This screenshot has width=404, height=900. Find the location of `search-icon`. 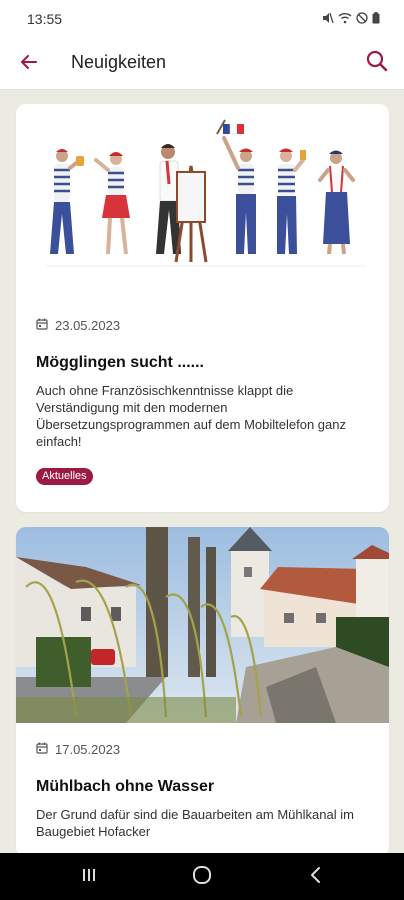

search-icon is located at coordinates (377, 63).